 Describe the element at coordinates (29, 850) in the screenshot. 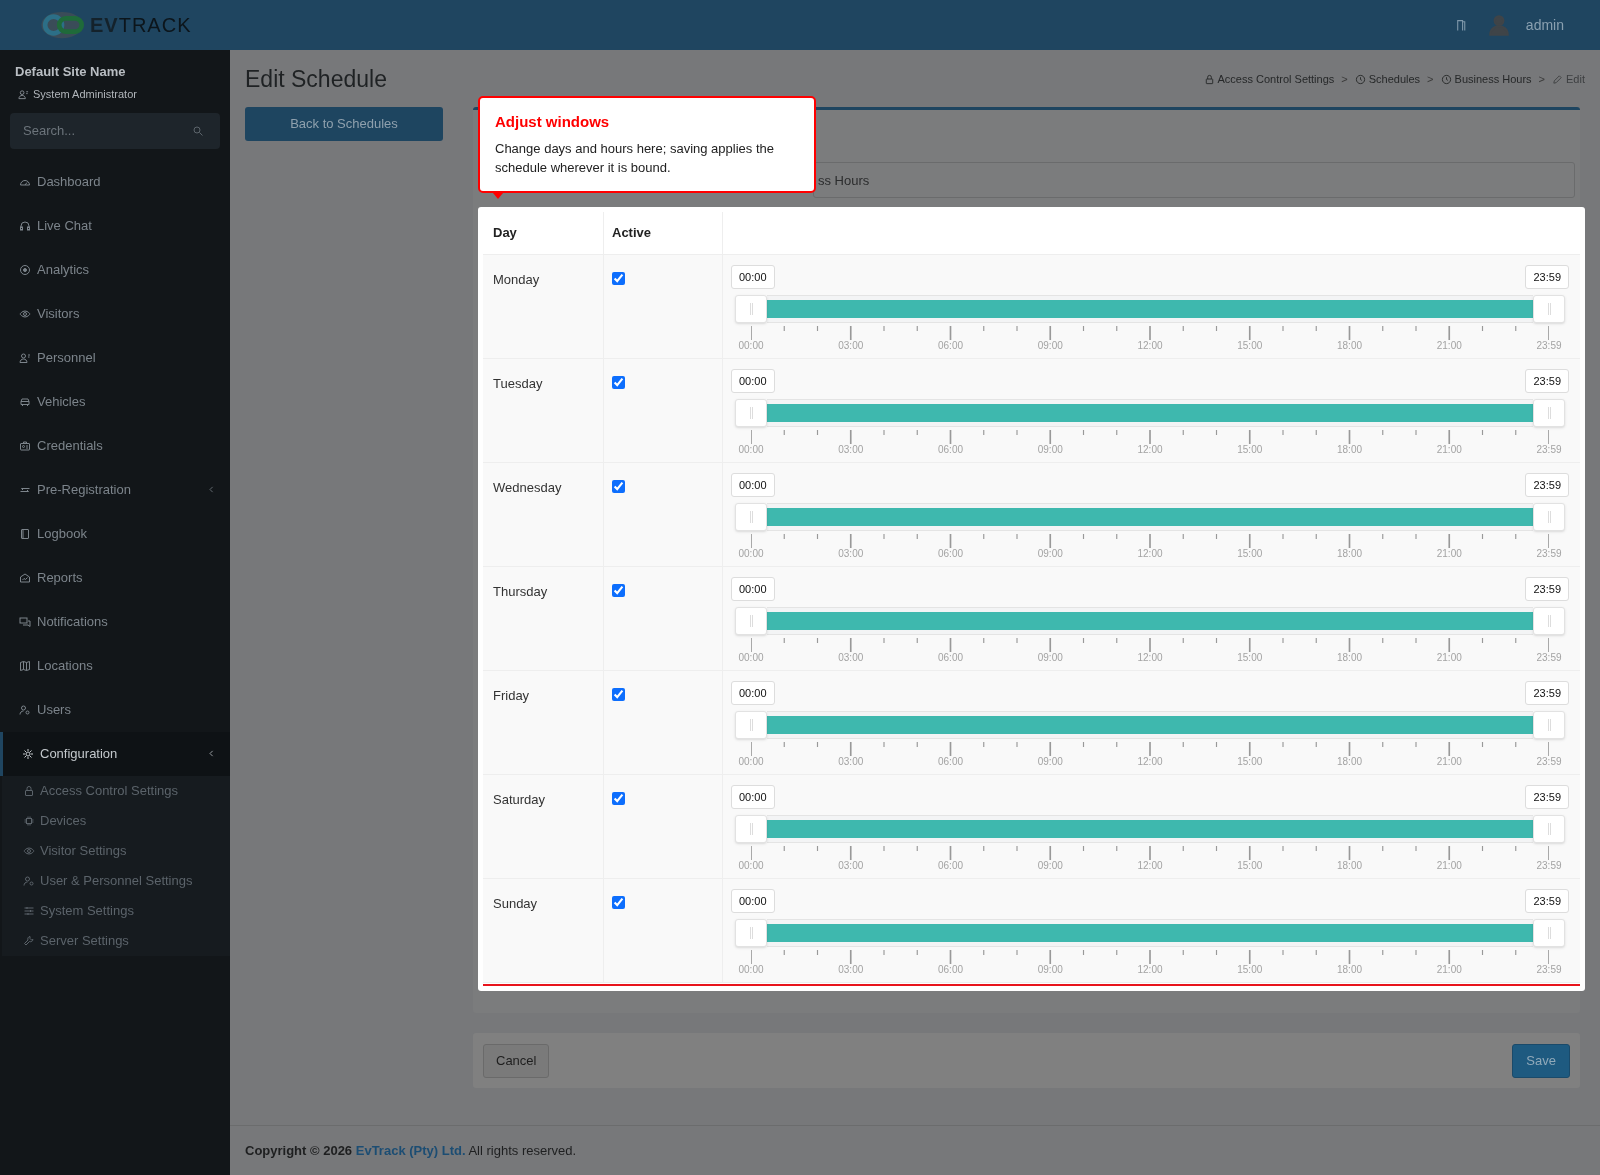

I see `eye-icon` at that location.